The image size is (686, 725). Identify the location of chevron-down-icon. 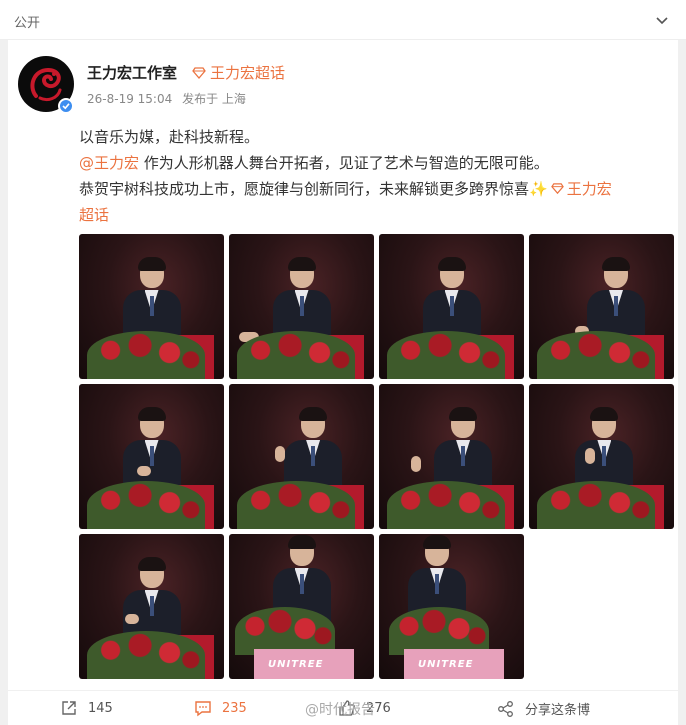
(662, 20).